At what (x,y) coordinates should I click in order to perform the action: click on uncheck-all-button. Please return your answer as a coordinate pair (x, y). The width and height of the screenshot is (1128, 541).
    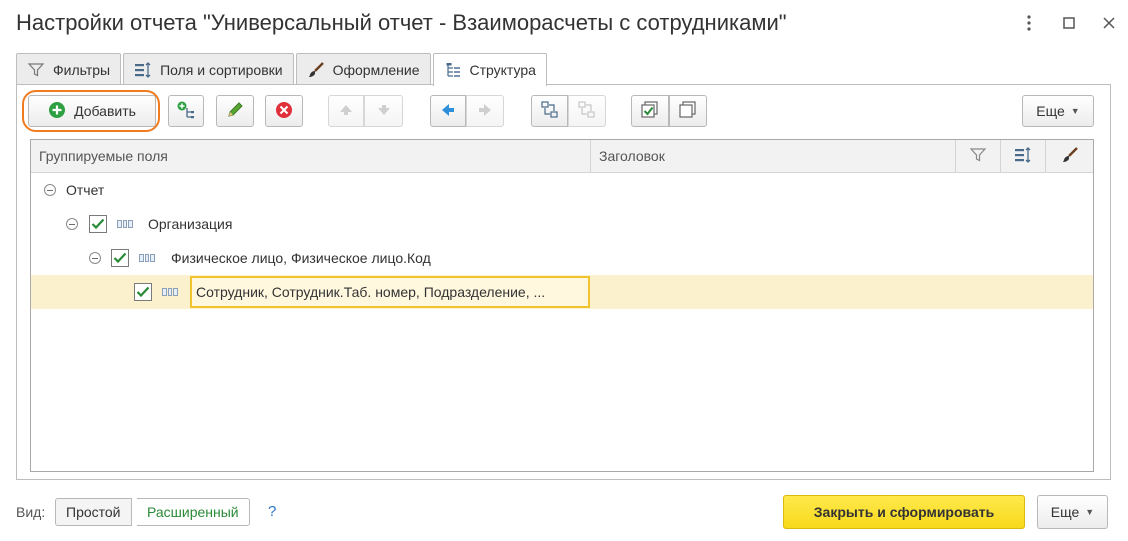
    Looking at the image, I should click on (688, 111).